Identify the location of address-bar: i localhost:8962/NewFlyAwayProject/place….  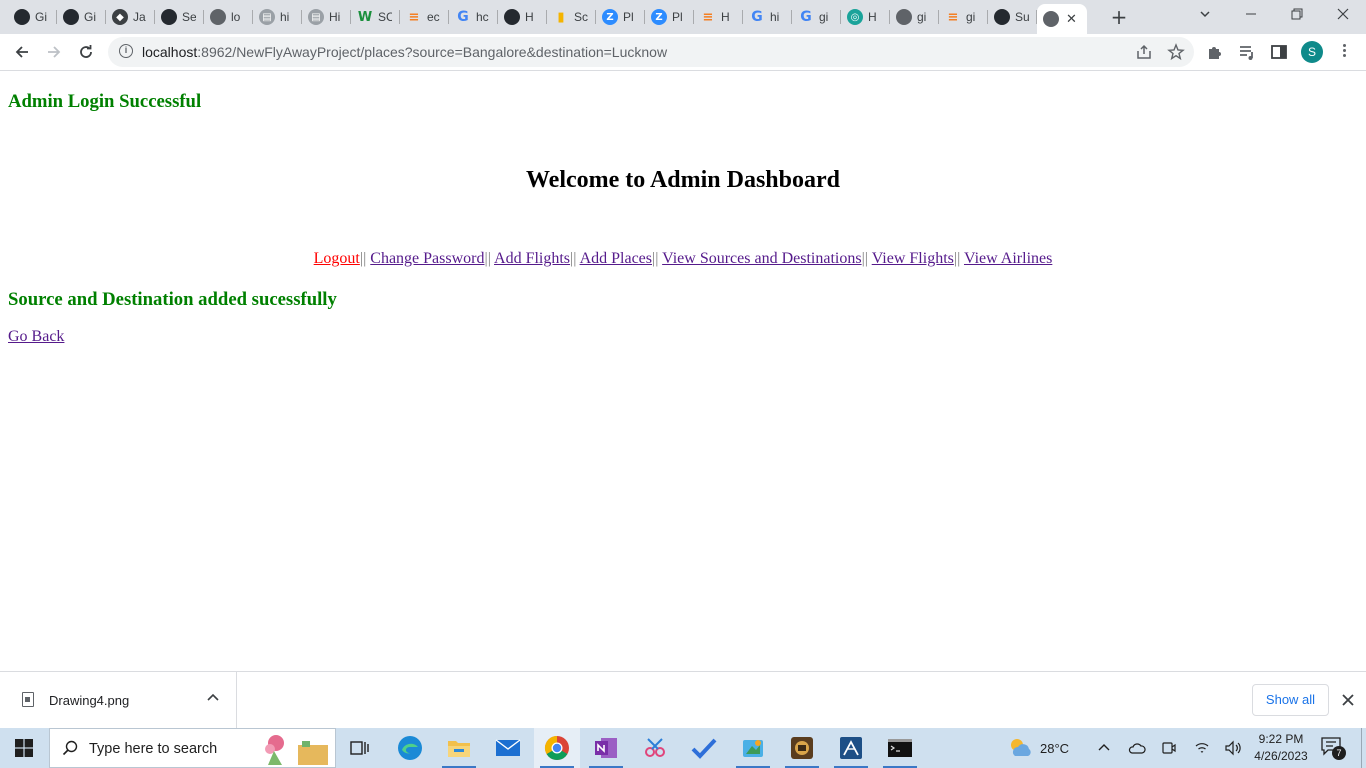
(651, 52).